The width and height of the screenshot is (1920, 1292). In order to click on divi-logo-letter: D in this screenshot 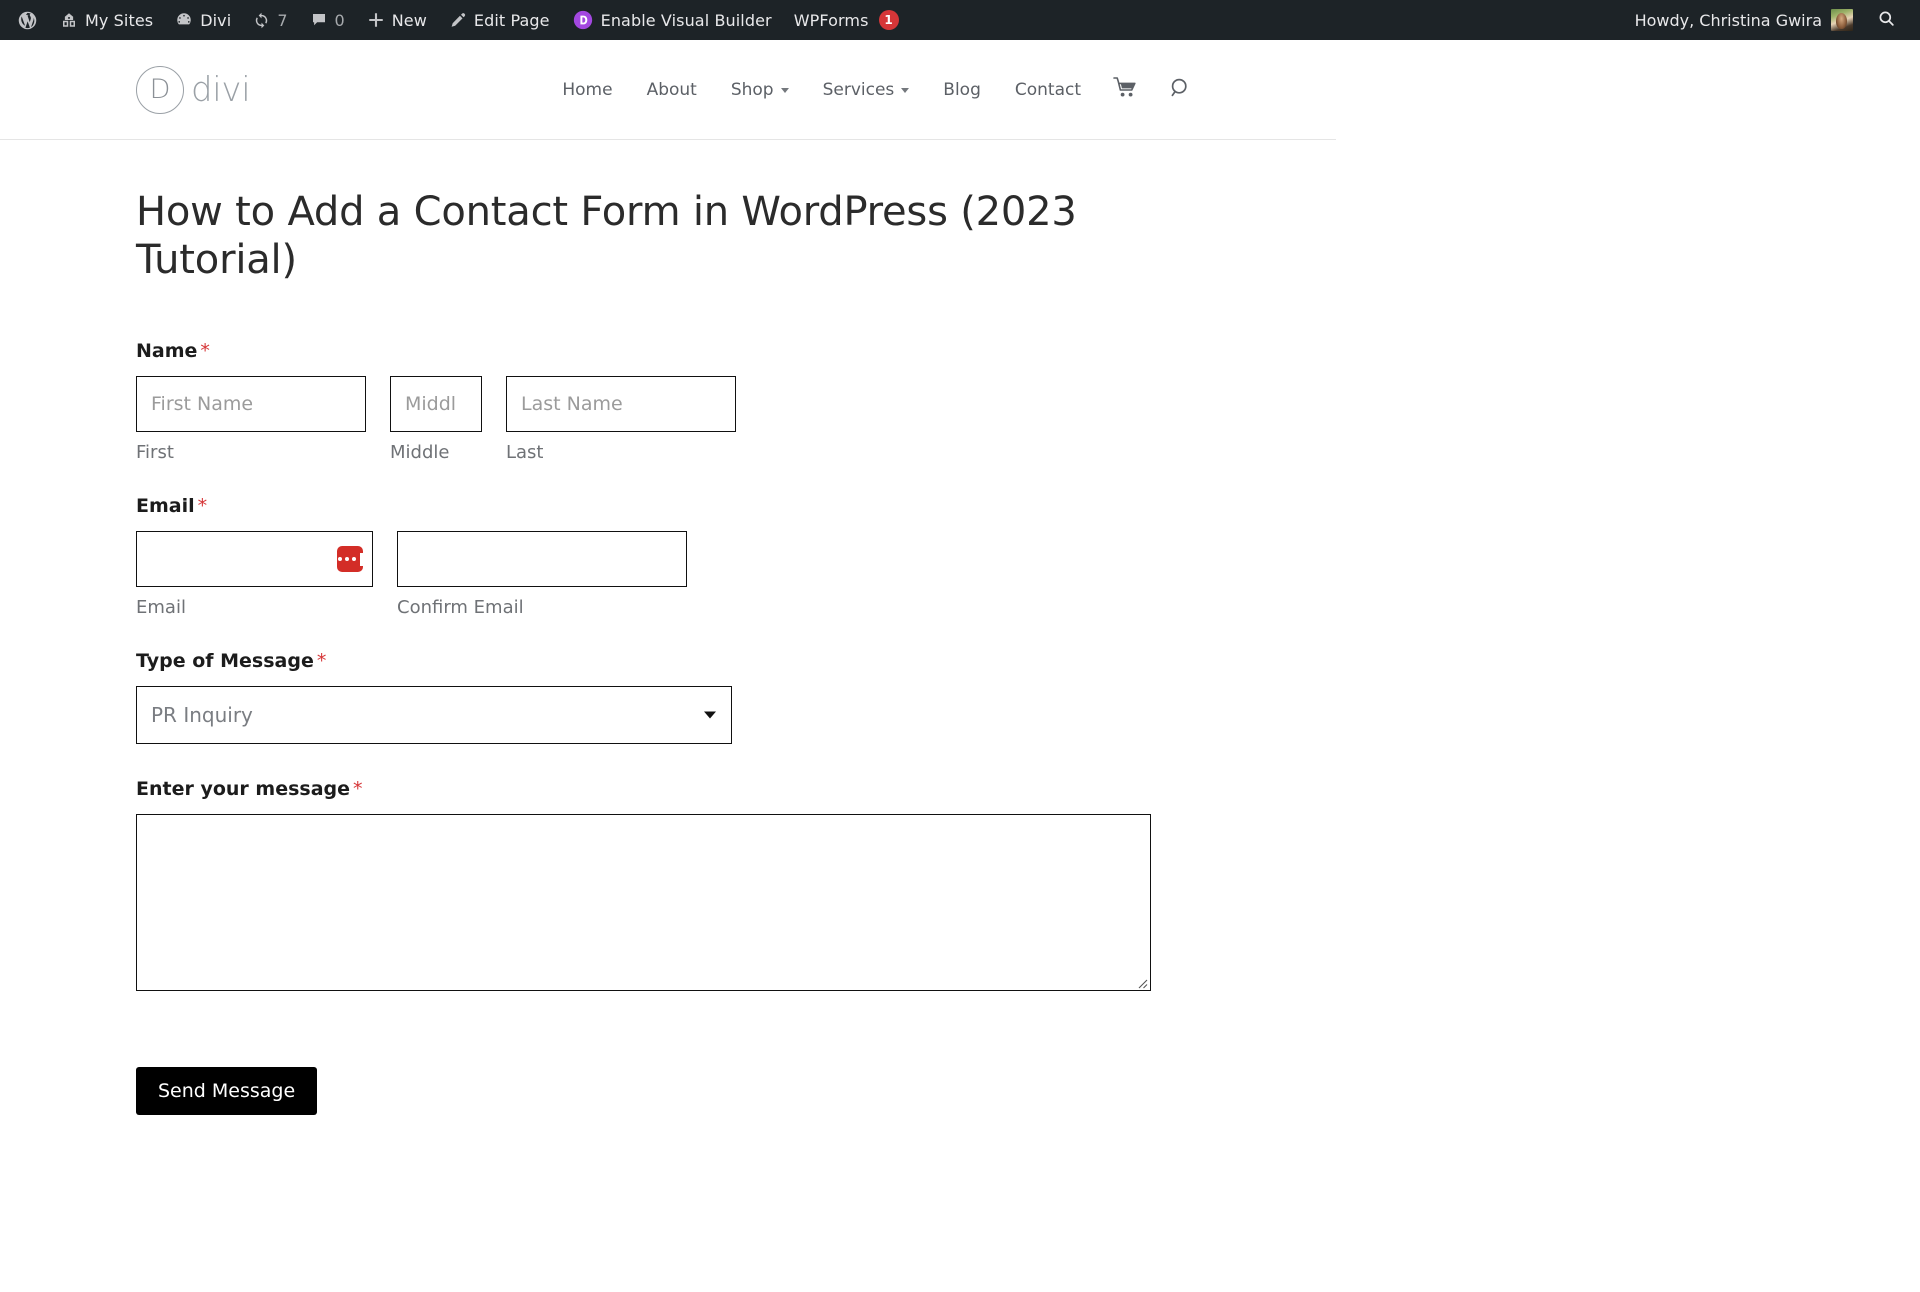, I will do `click(160, 89)`.